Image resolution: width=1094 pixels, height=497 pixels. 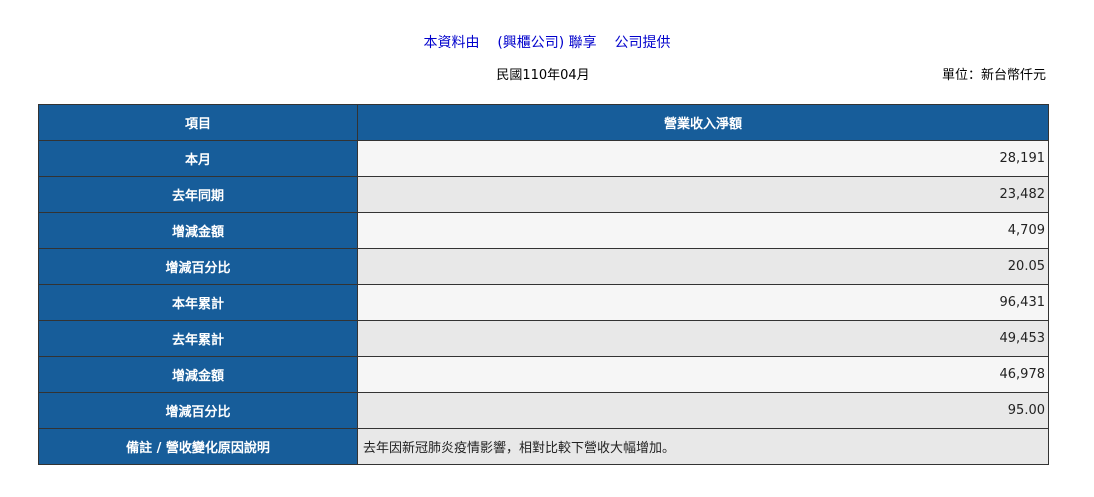 What do you see at coordinates (198, 122) in the screenshot?
I see `column-header-item: 項目` at bounding box center [198, 122].